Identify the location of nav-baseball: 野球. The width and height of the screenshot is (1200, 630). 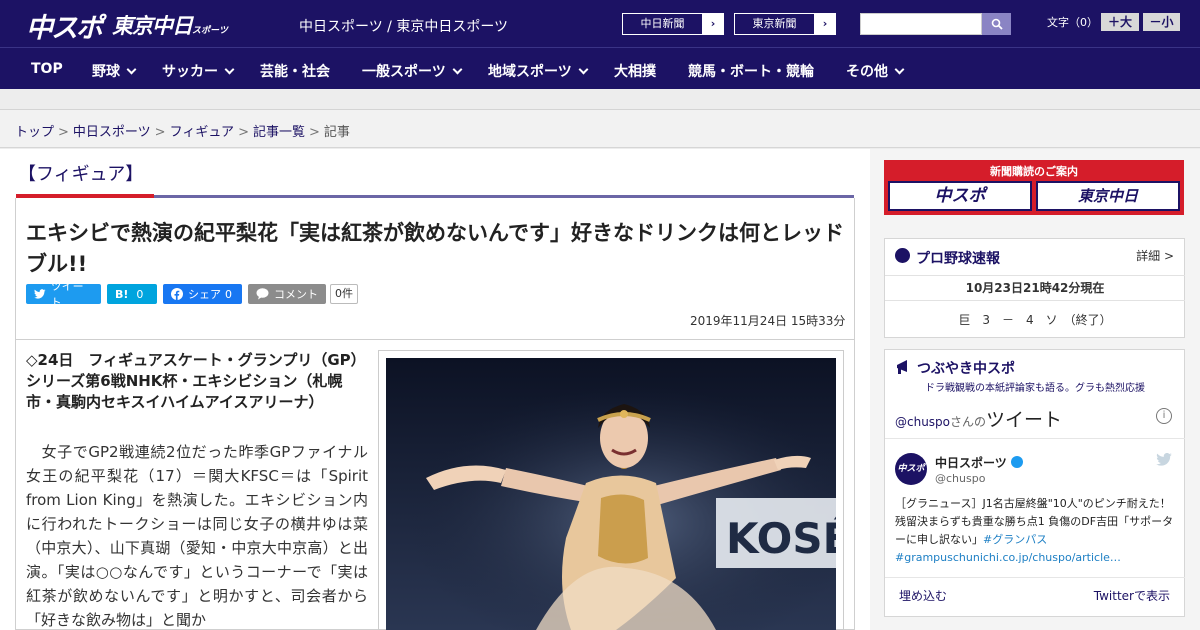
(114, 71).